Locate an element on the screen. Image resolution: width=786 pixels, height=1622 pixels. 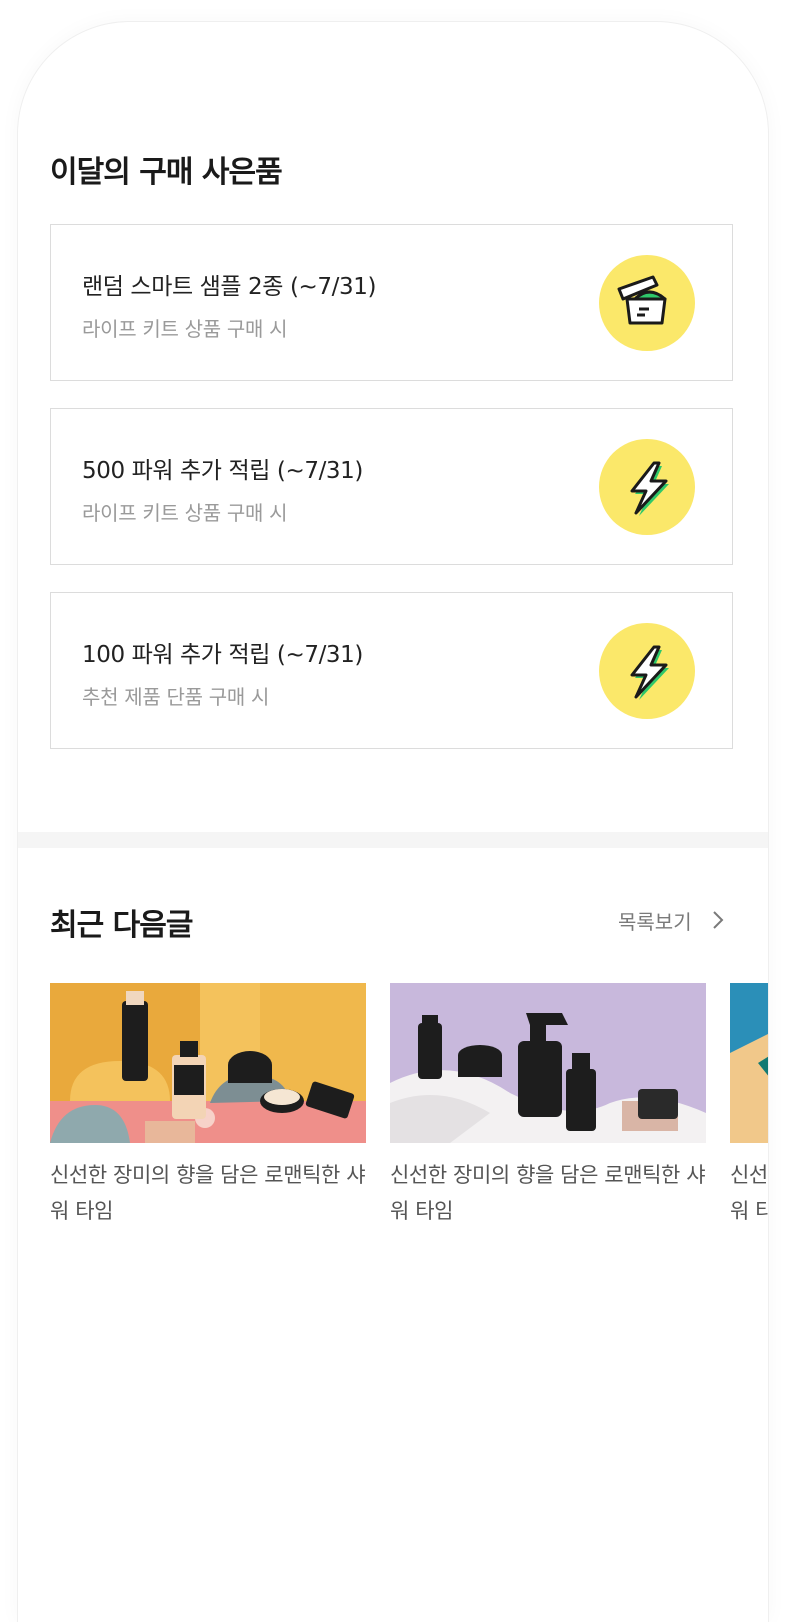
gifts-section-title: 이달의 구매 사은품 is located at coordinates (166, 172).